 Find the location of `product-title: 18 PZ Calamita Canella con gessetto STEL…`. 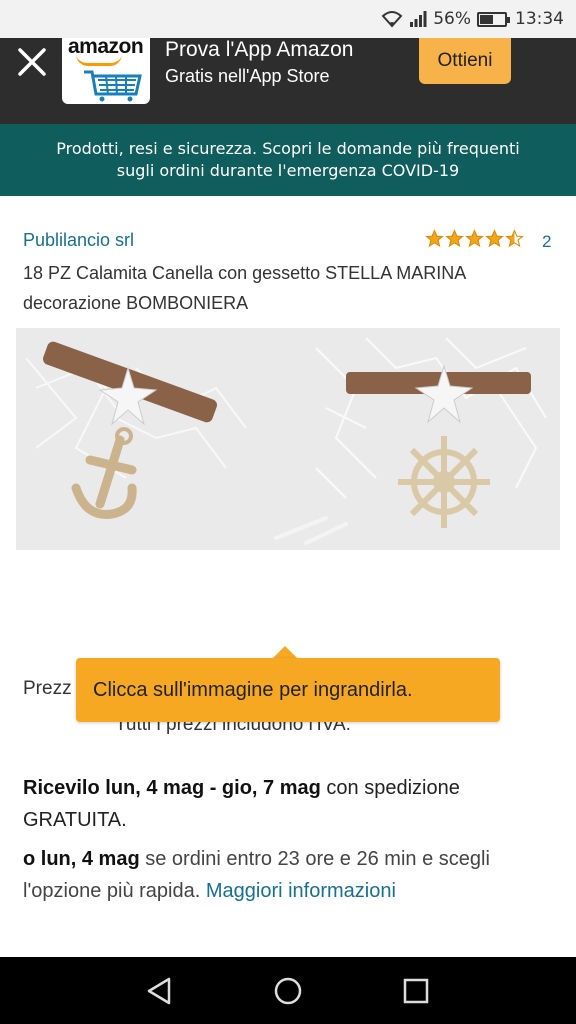

product-title: 18 PZ Calamita Canella con gessetto STEL… is located at coordinates (244, 288).